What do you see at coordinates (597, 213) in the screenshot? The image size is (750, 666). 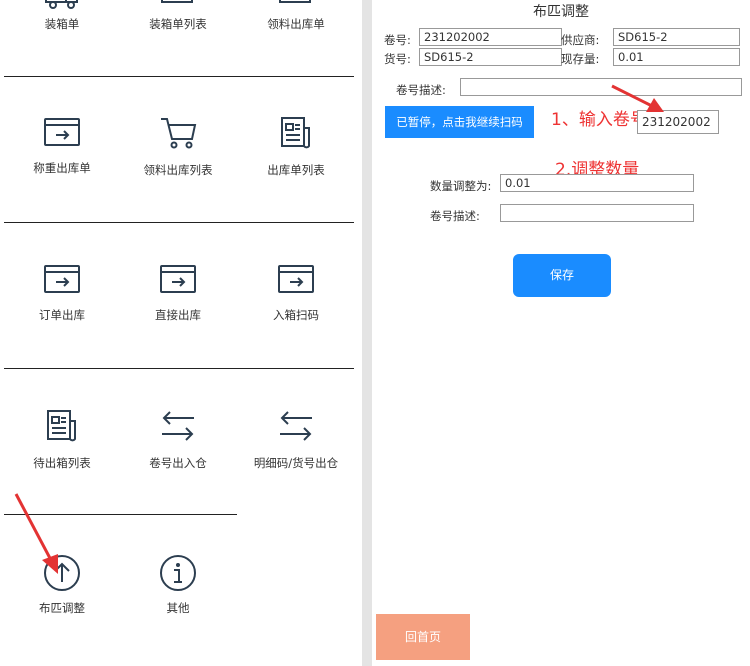 I see `roll-desc2-field` at bounding box center [597, 213].